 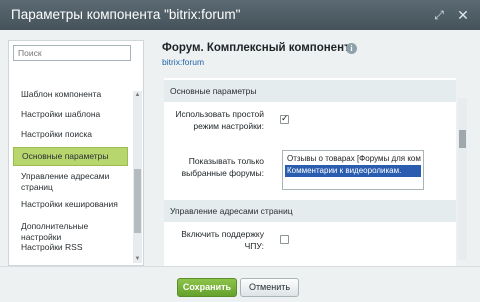 I want to click on component-code: bitrix:forum, so click(x=183, y=62).